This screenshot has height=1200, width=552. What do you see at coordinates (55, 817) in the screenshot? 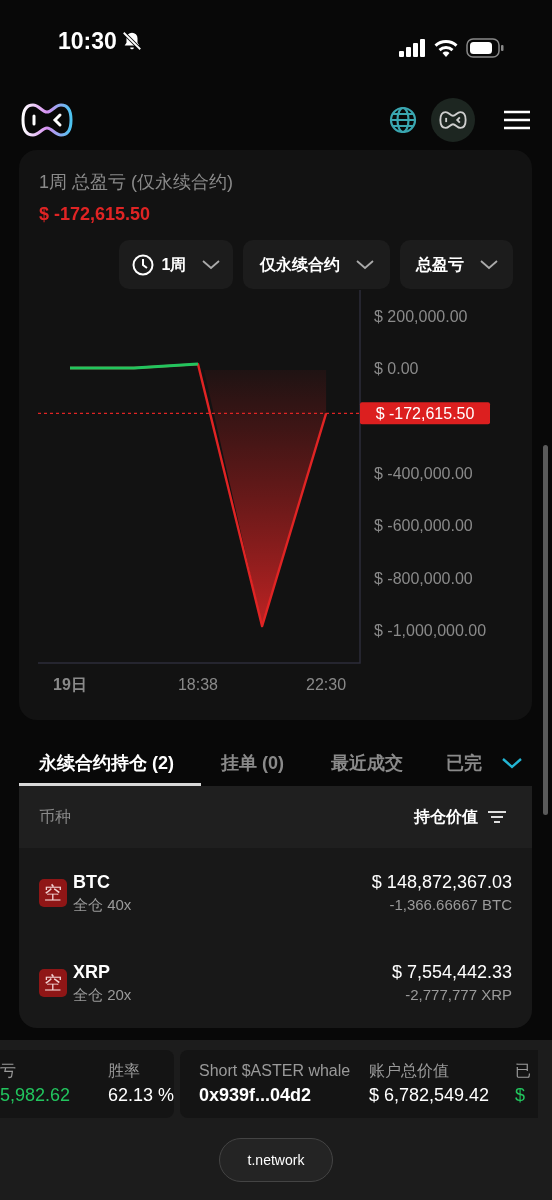
I see `column-header: 币种` at bounding box center [55, 817].